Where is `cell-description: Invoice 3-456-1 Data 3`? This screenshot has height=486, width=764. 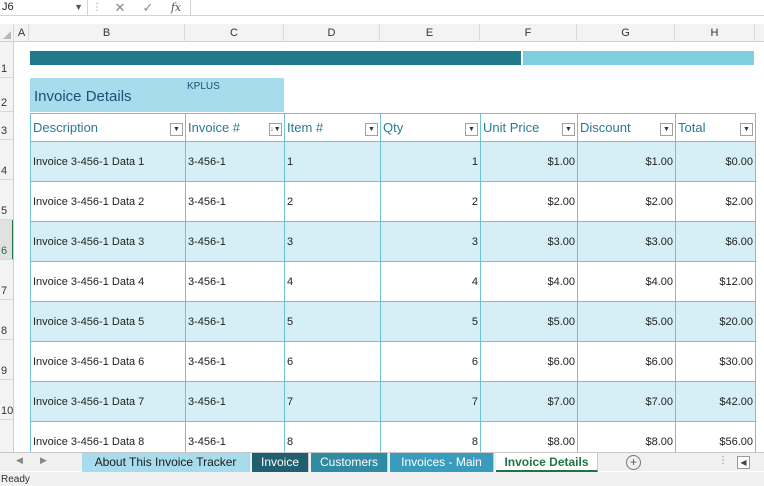
cell-description: Invoice 3-456-1 Data 3 is located at coordinates (108, 241).